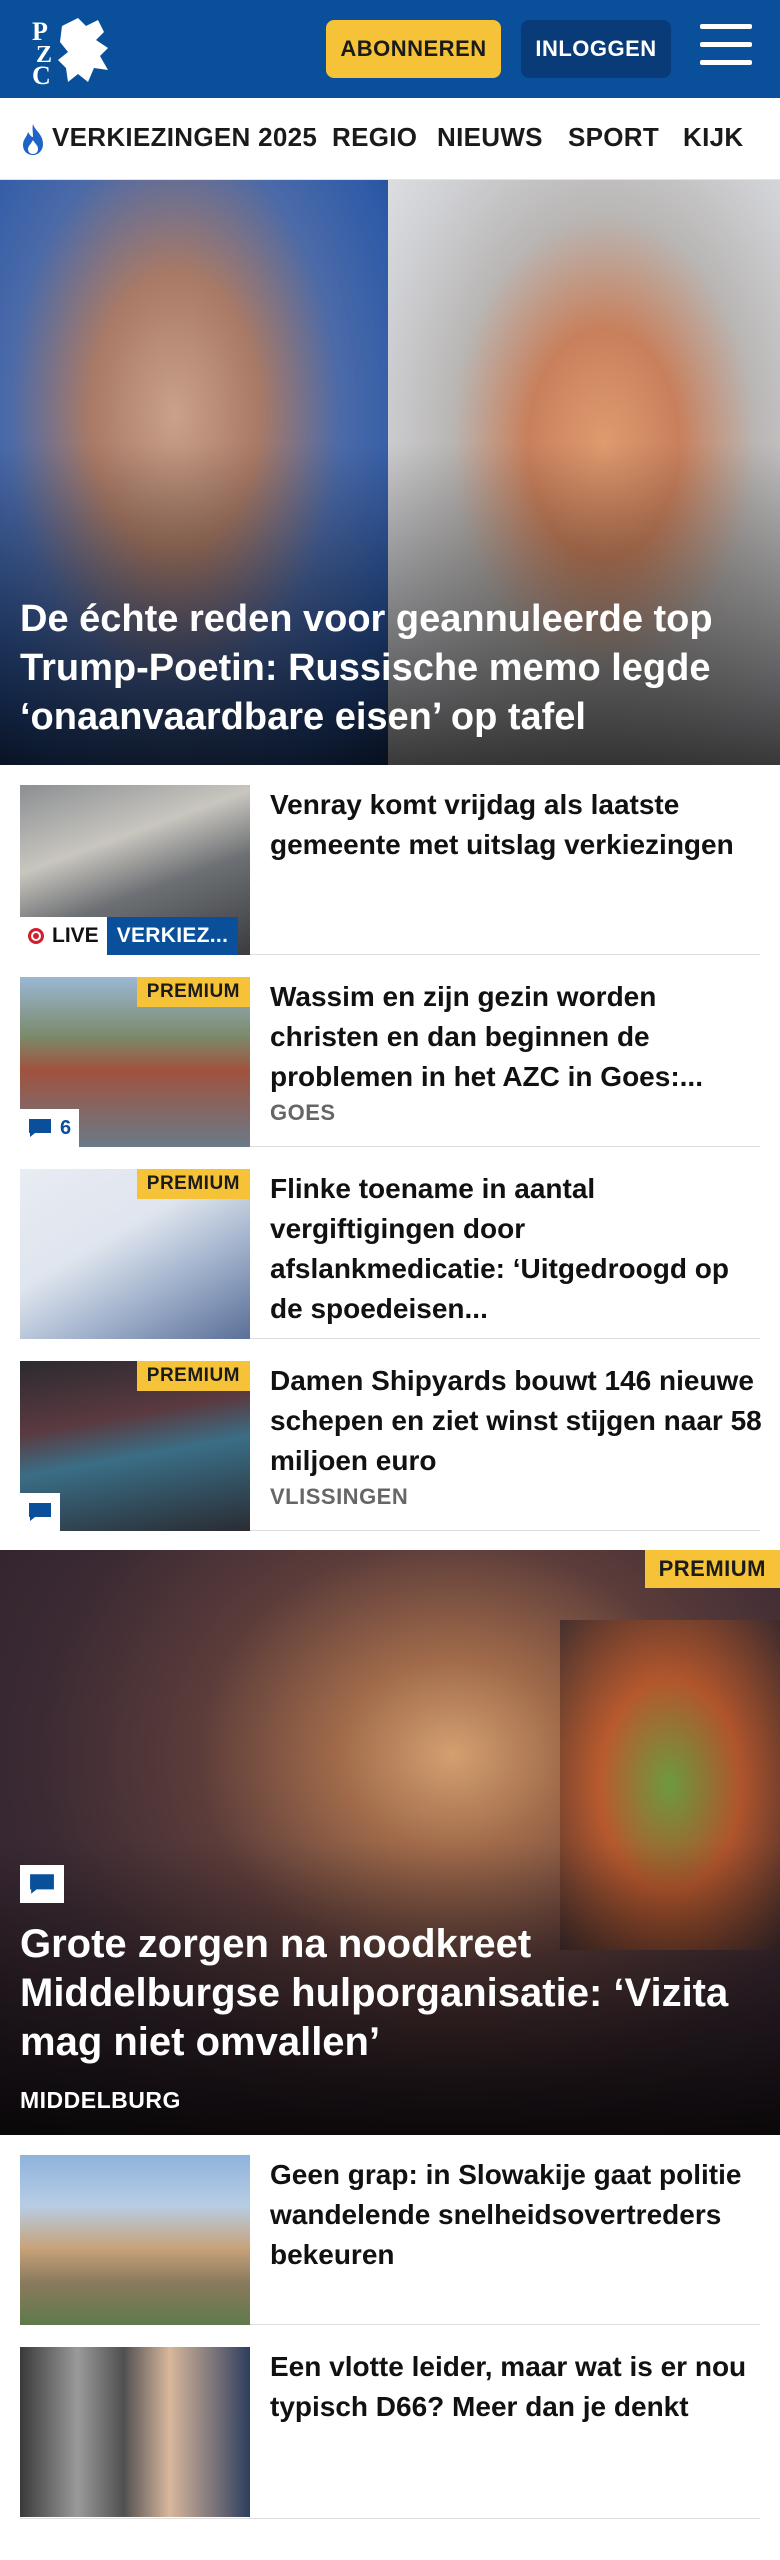 This screenshot has width=780, height=2560. What do you see at coordinates (303, 1112) in the screenshot?
I see `article-region: GOES` at bounding box center [303, 1112].